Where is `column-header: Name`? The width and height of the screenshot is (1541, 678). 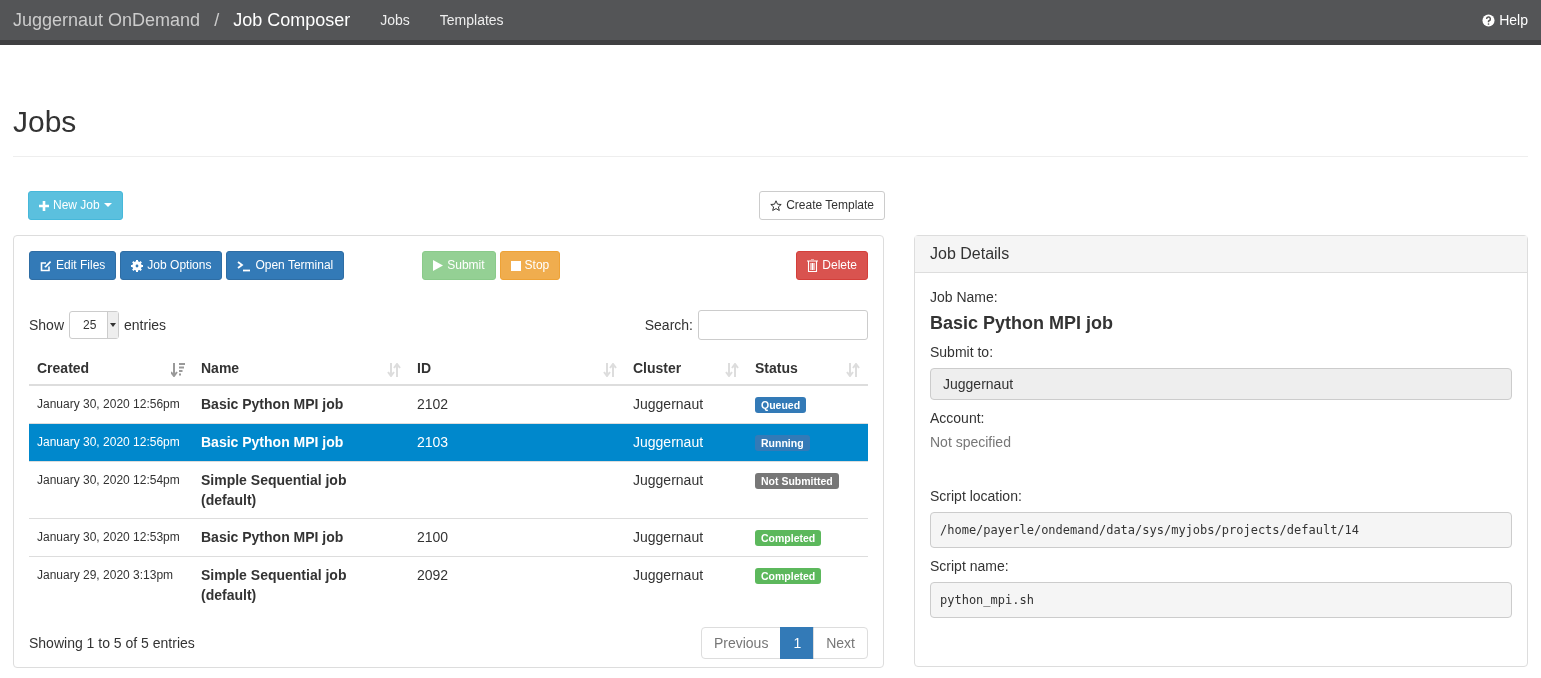 column-header: Name is located at coordinates (301, 368).